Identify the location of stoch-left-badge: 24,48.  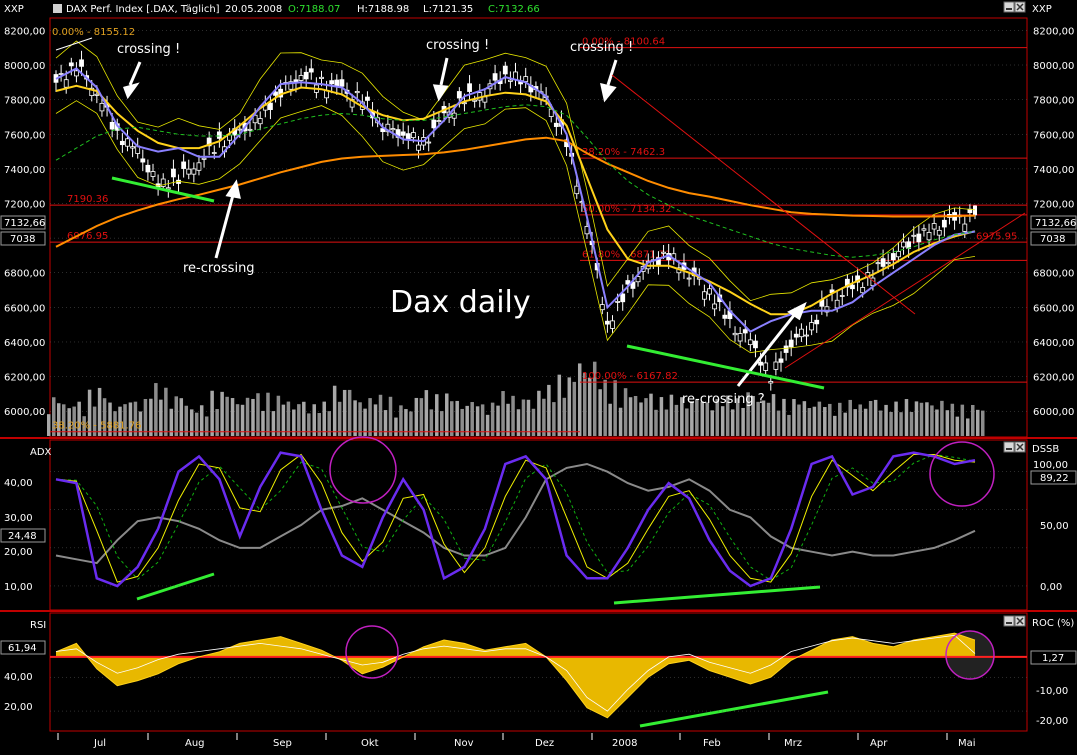
(22, 536).